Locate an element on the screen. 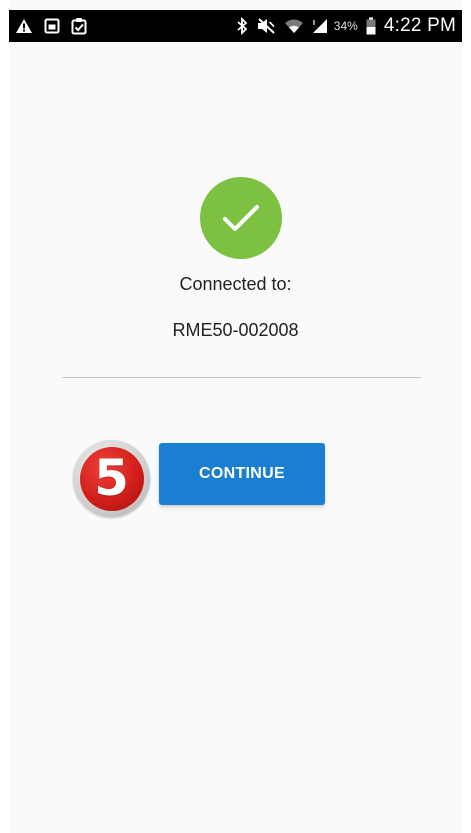 This screenshot has width=471, height=833. step-number: 5 is located at coordinates (111, 477).